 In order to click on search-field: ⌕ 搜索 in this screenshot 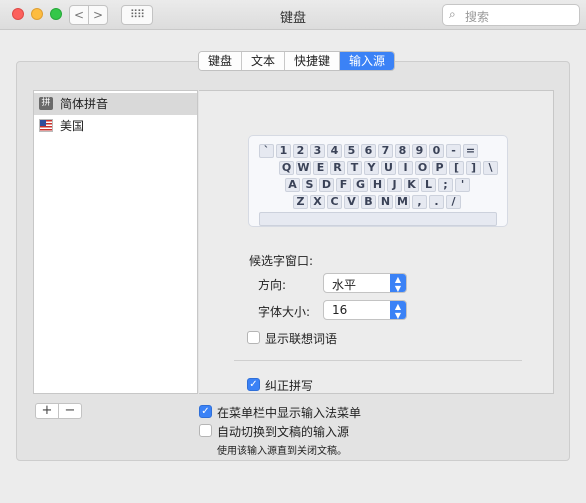, I will do `click(511, 15)`.